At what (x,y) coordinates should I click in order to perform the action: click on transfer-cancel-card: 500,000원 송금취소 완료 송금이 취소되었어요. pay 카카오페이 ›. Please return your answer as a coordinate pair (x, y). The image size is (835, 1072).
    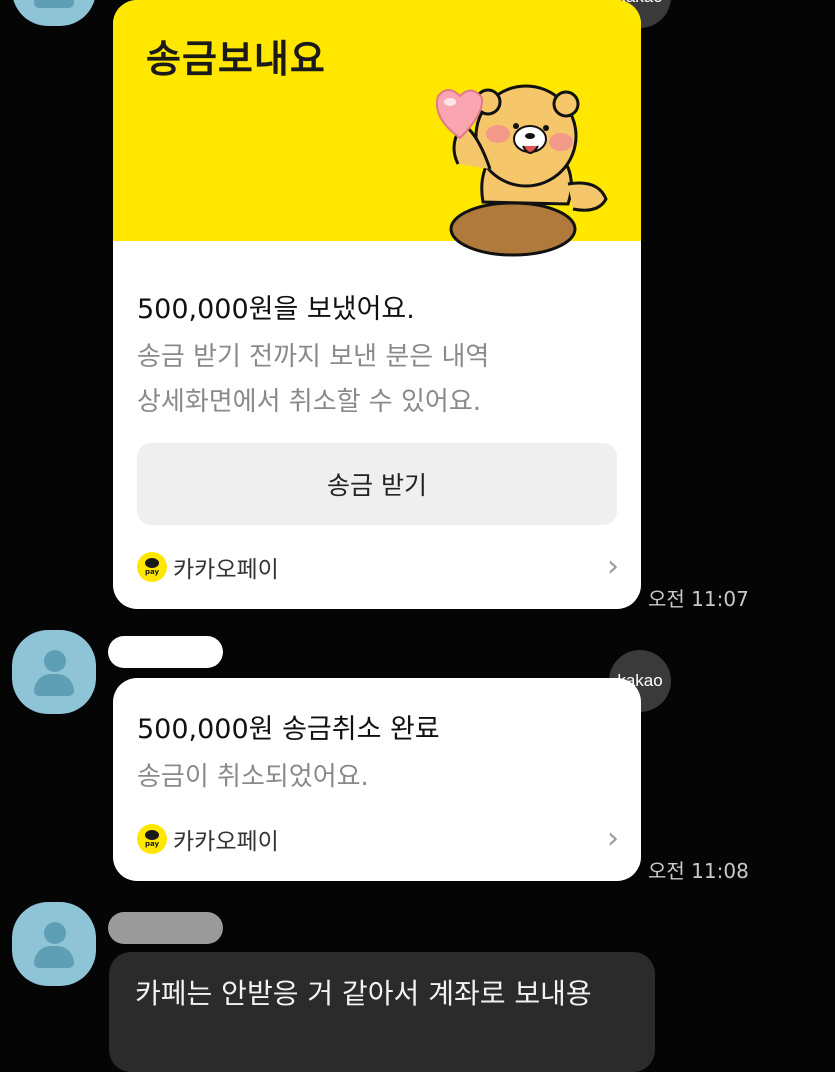
    Looking at the image, I should click on (377, 779).